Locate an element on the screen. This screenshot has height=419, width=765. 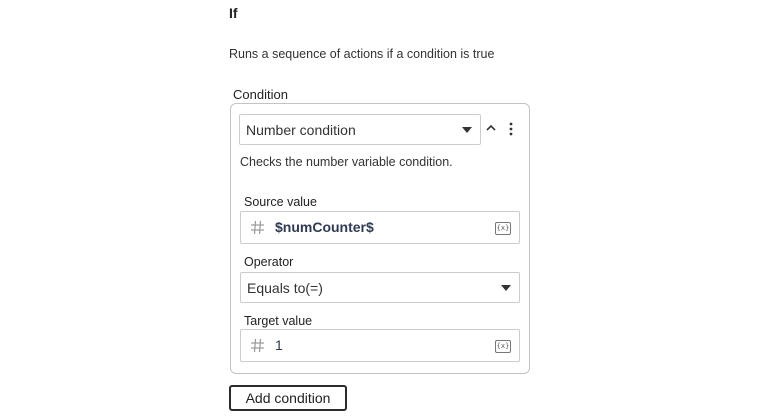
target-value-label: Target value is located at coordinates (278, 321).